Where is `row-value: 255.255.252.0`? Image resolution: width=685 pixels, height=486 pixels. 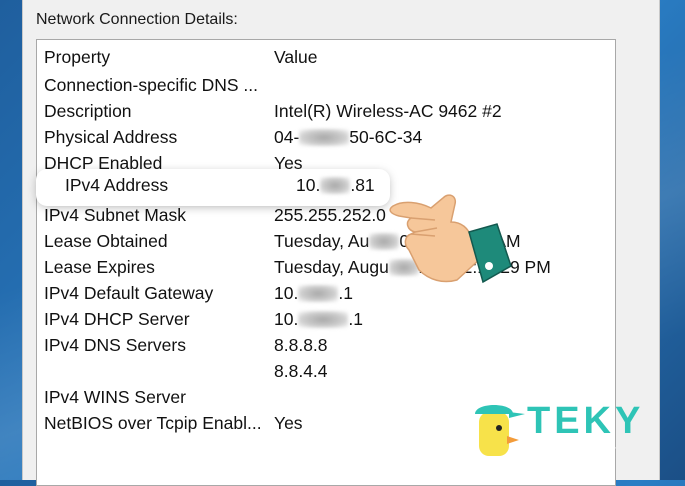
row-value: 255.255.252.0 is located at coordinates (330, 215).